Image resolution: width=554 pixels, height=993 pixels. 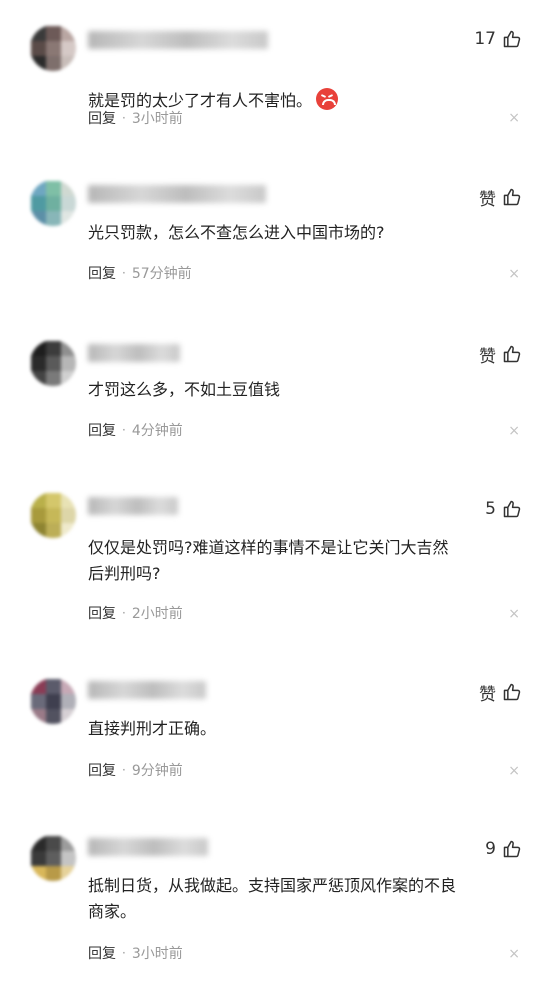 I want to click on comment-text: 才罚这么多，不如土豆值钱, so click(x=184, y=389).